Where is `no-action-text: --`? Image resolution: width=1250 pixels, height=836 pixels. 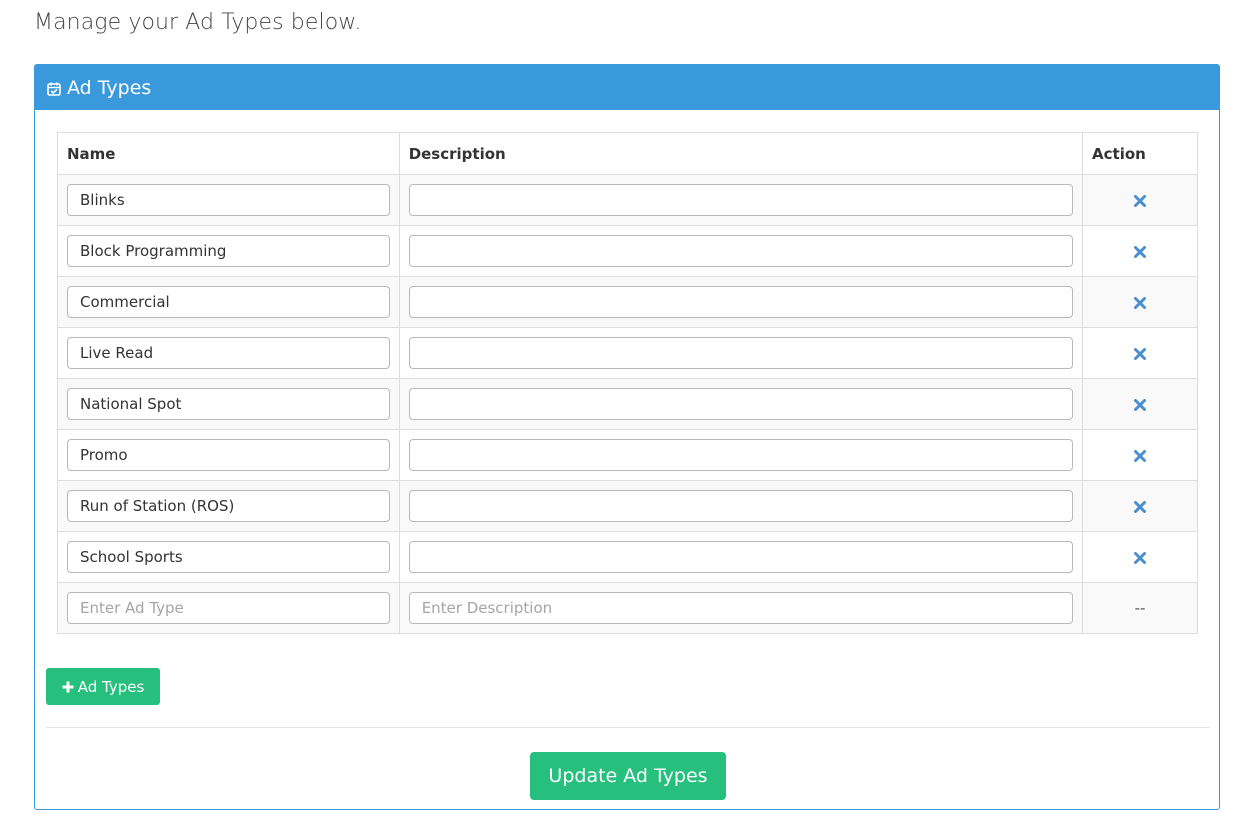 no-action-text: -- is located at coordinates (1140, 608).